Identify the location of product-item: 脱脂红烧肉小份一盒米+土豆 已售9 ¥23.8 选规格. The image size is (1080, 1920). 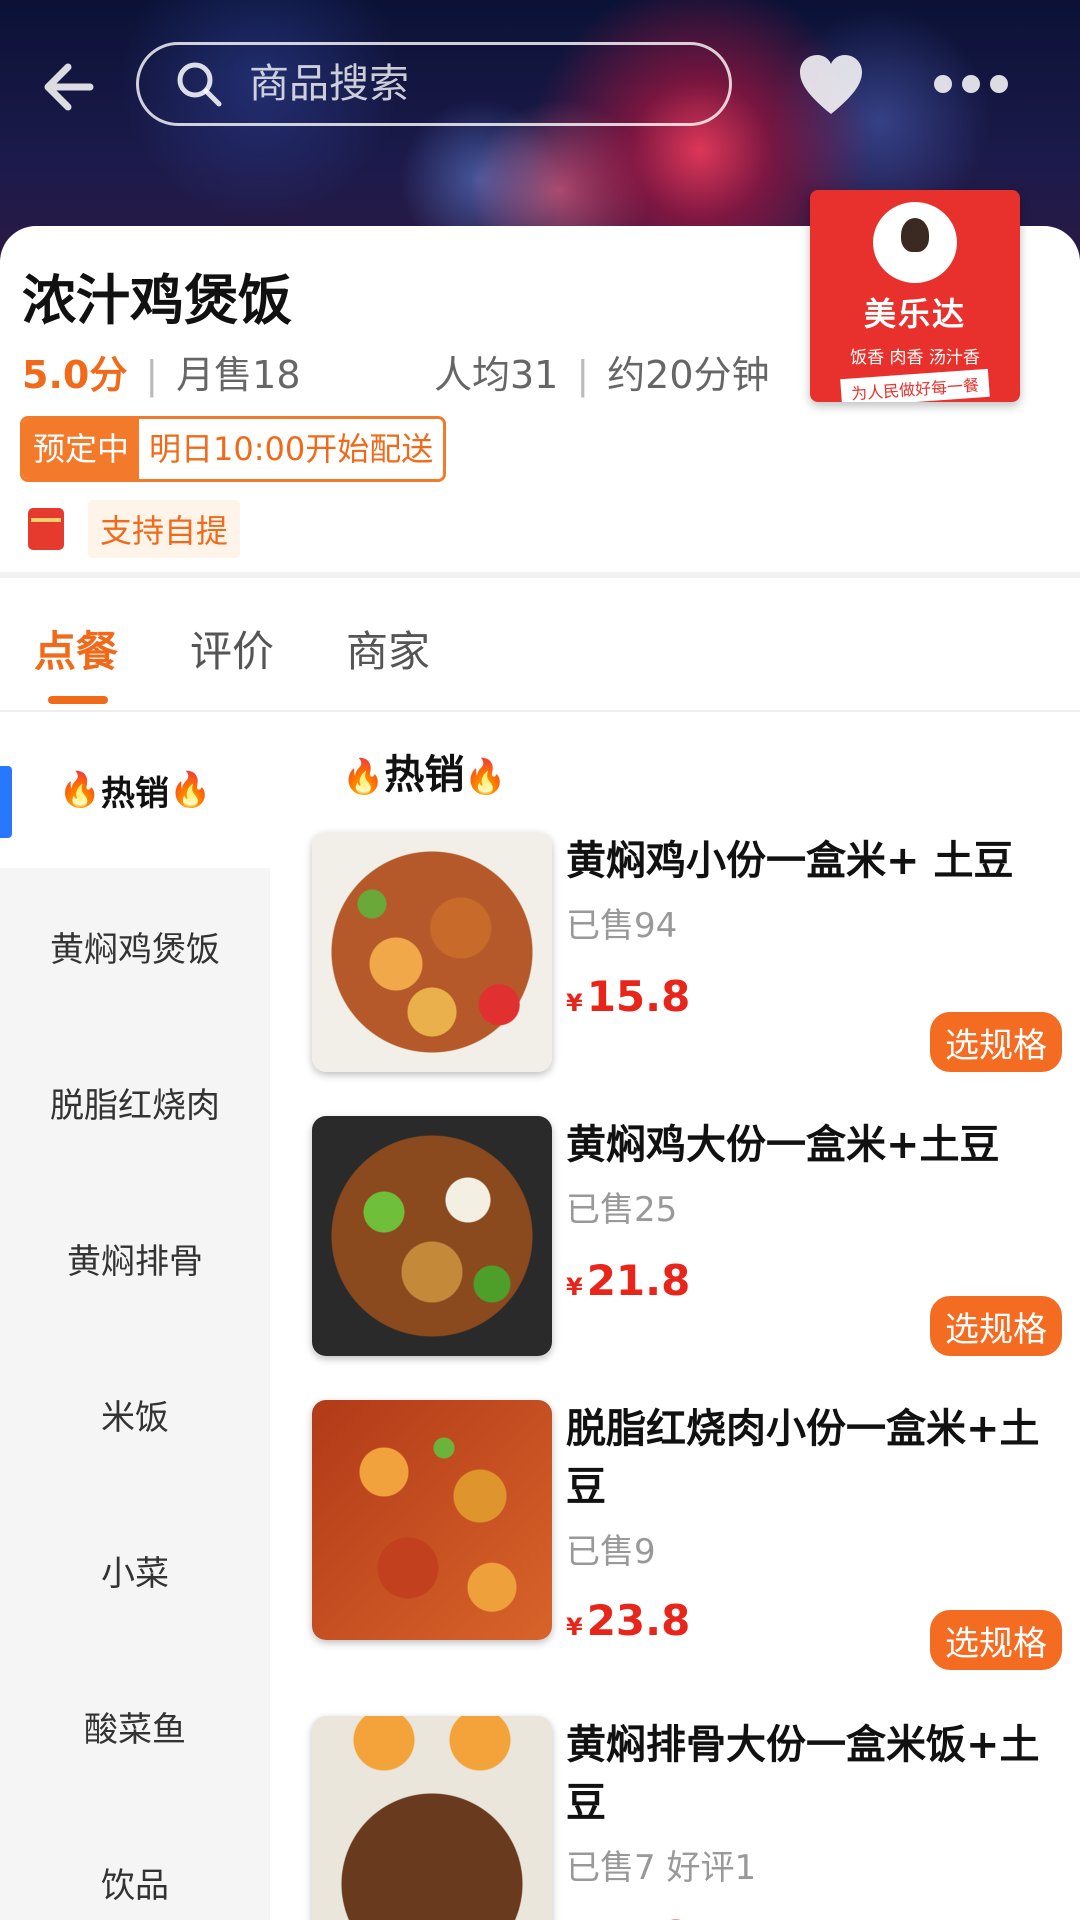
(687, 1540).